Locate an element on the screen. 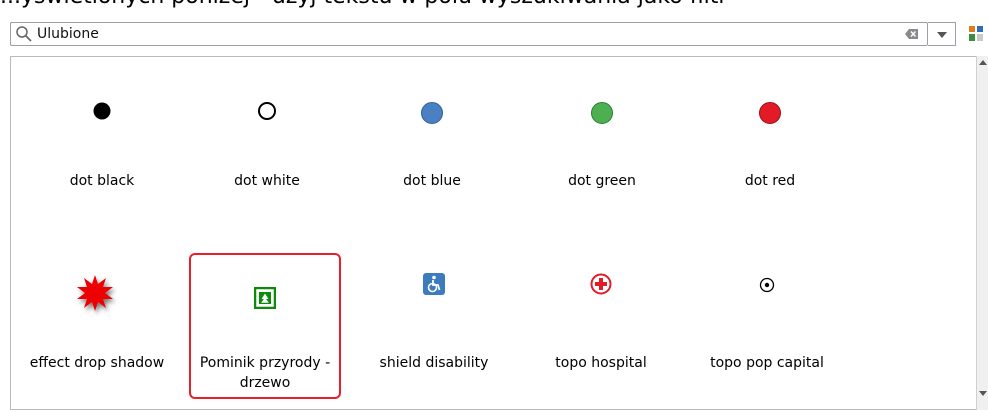 This screenshot has height=412, width=988. symbol-search-bar: Ulubione is located at coordinates (494, 36).